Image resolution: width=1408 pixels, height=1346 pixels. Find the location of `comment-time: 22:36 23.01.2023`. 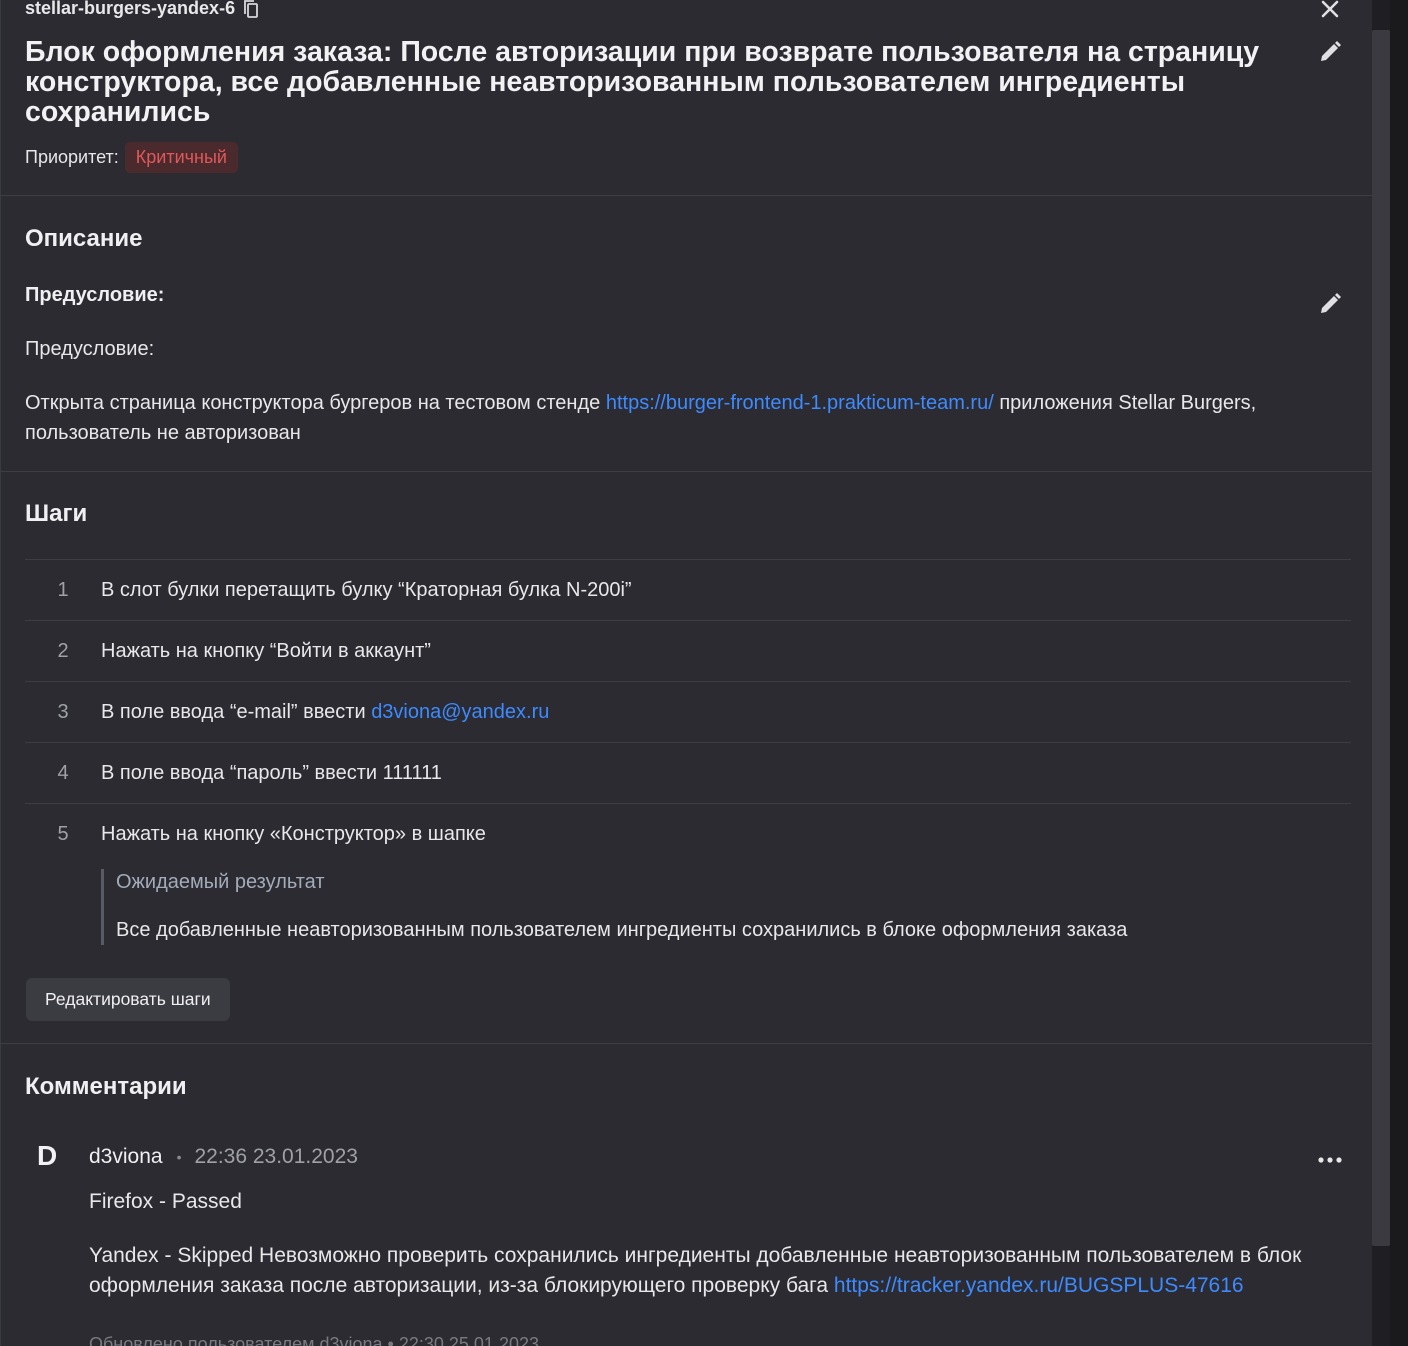

comment-time: 22:36 23.01.2023 is located at coordinates (276, 1156).